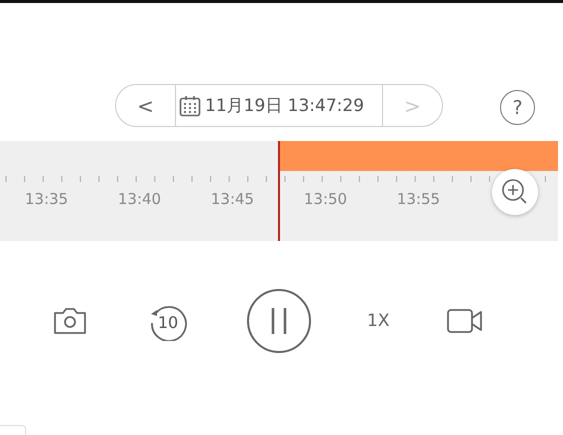 This screenshot has height=435, width=563. Describe the element at coordinates (139, 199) in the screenshot. I see `time-label: 13:40` at that location.